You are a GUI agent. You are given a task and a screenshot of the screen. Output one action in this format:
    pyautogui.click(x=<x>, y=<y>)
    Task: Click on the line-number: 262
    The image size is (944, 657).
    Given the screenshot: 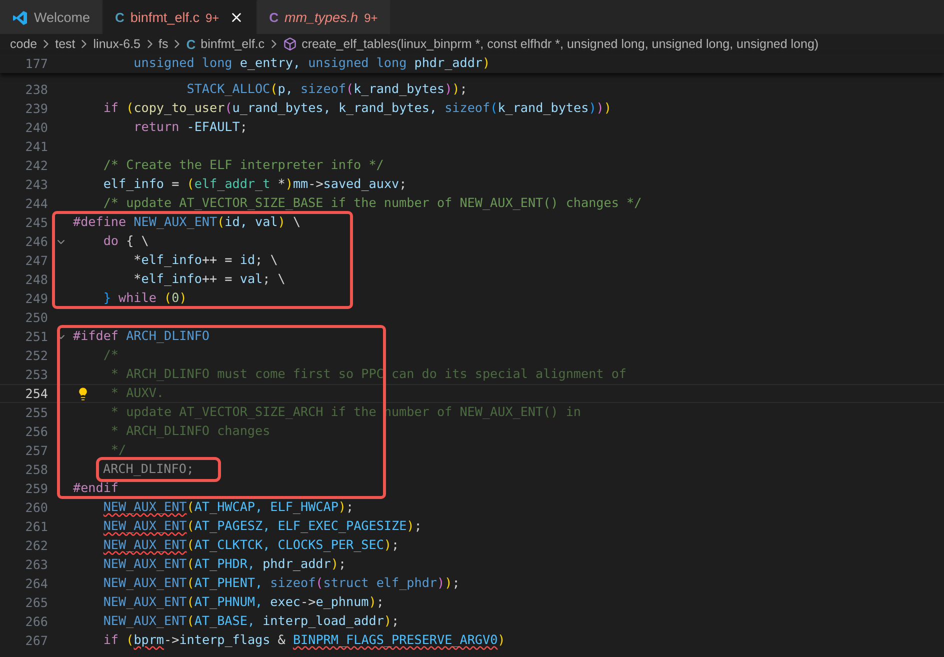 What is the action you would take?
    pyautogui.click(x=36, y=545)
    